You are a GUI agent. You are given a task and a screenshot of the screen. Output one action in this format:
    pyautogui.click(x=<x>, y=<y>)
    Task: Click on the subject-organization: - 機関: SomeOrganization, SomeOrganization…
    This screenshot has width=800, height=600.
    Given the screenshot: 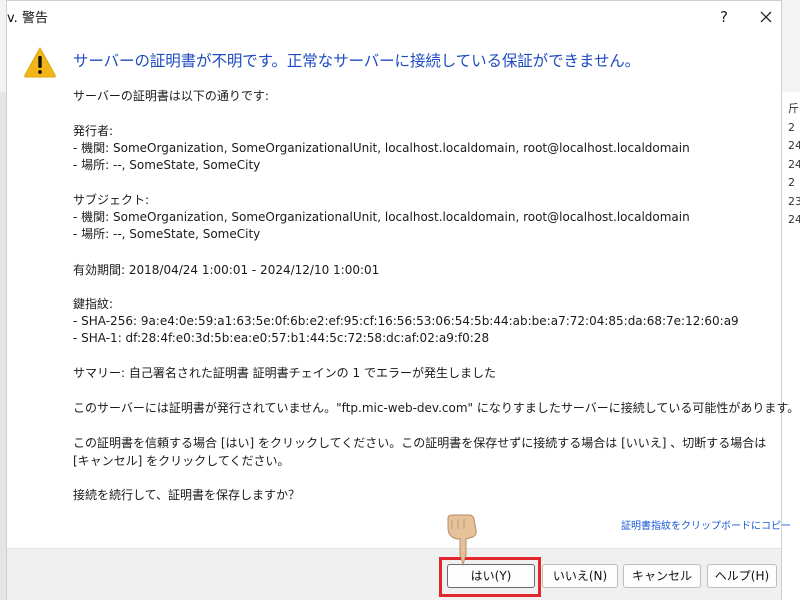 What is the action you would take?
    pyautogui.click(x=381, y=217)
    